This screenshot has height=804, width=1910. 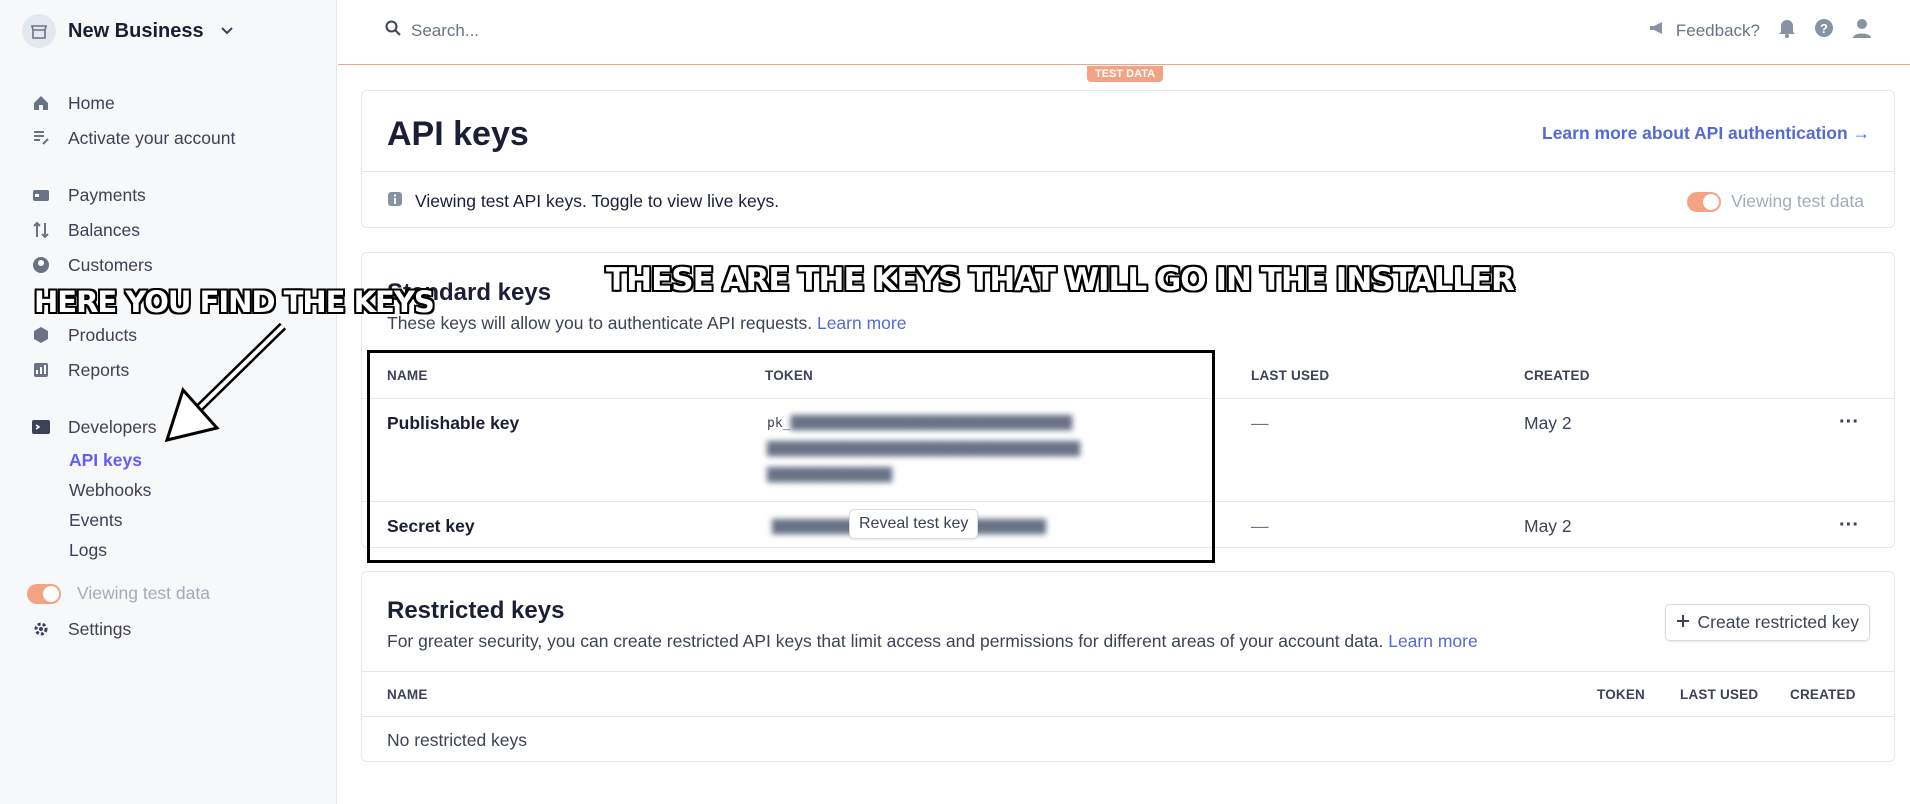 I want to click on business-switcher: New Business, so click(x=128, y=31).